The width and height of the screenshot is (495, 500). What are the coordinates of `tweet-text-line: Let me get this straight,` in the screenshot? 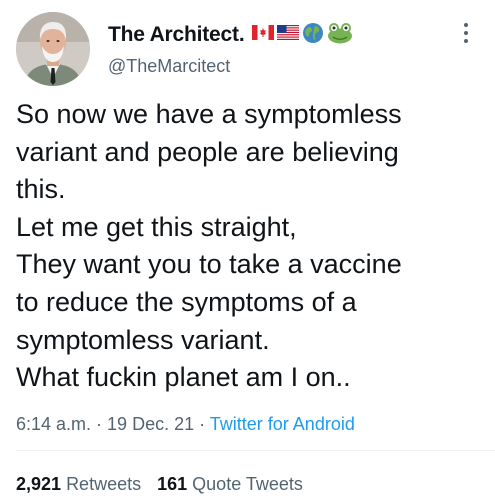 It's located at (156, 226).